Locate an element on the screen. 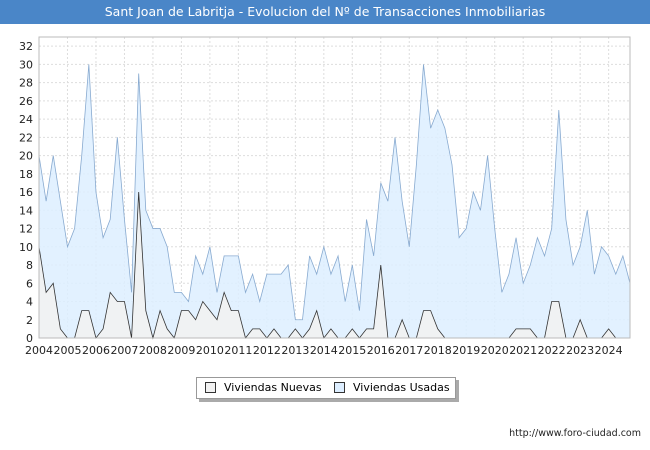 The width and height of the screenshot is (650, 450). x-tick-label: 2006 is located at coordinates (96, 350).